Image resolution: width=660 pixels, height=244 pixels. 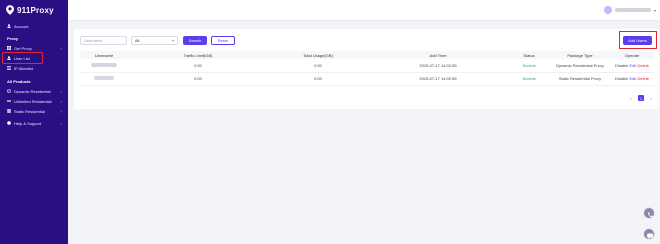 What do you see at coordinates (607, 10) in the screenshot?
I see `avatar` at bounding box center [607, 10].